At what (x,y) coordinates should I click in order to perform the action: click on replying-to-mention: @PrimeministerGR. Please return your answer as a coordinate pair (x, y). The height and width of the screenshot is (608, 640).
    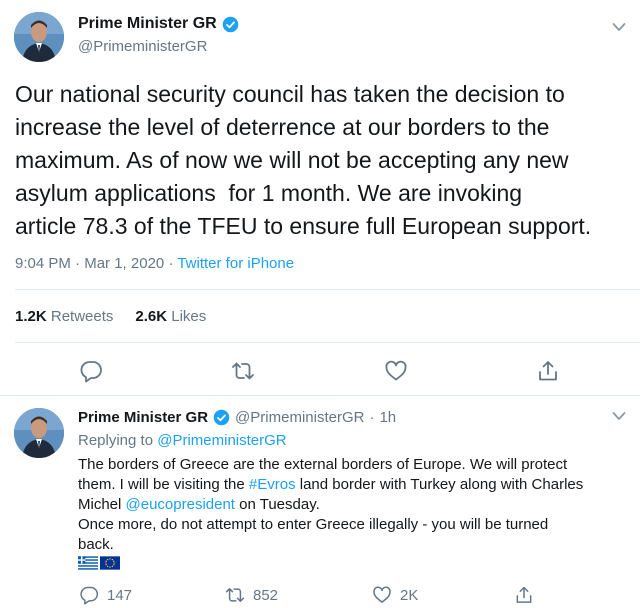
    Looking at the image, I should click on (221, 440).